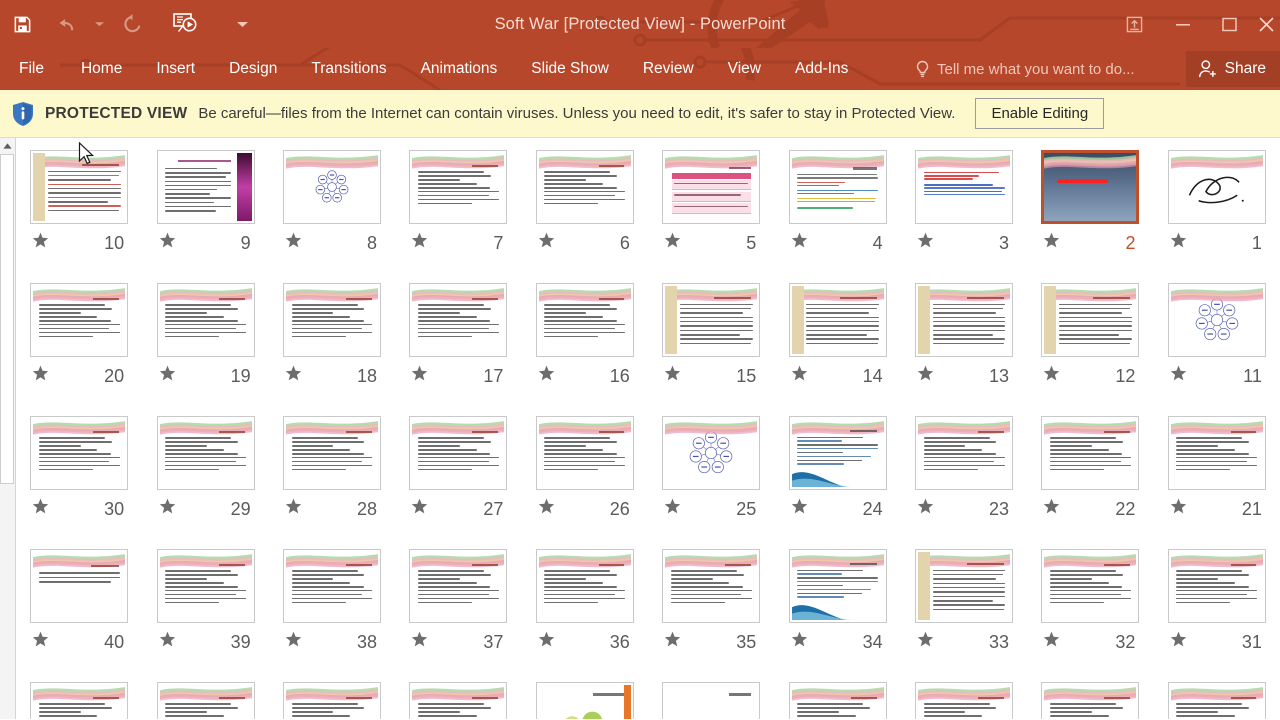 This screenshot has height=720, width=1280. Describe the element at coordinates (1266, 24) in the screenshot. I see `close-button` at that location.